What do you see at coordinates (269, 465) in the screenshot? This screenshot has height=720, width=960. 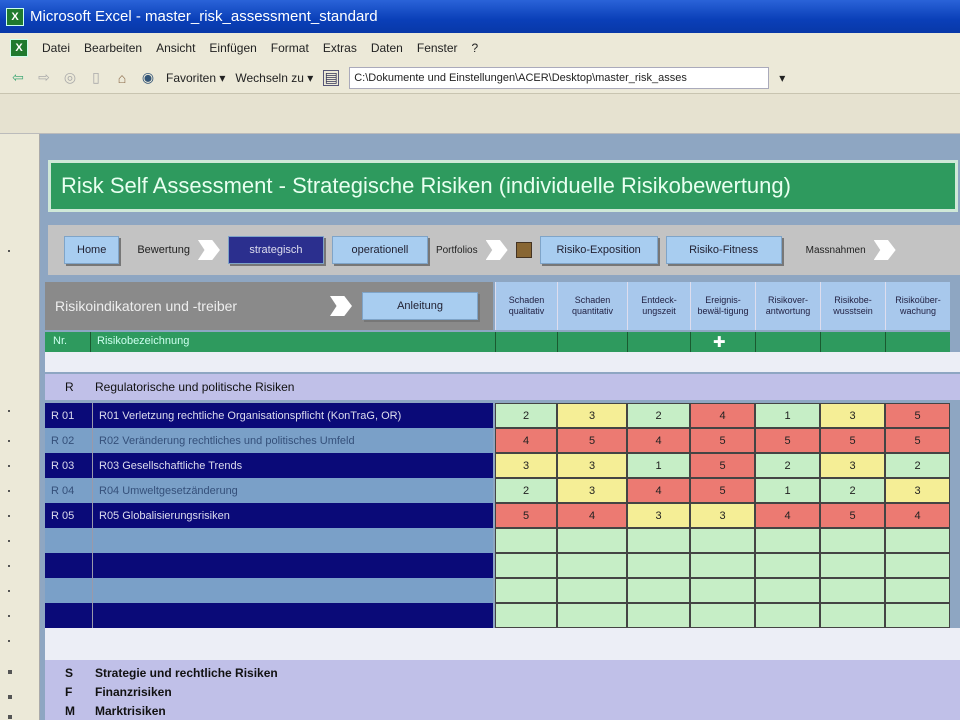 I see `table-row: R 03 R03 Gesellschaftliche Trends` at bounding box center [269, 465].